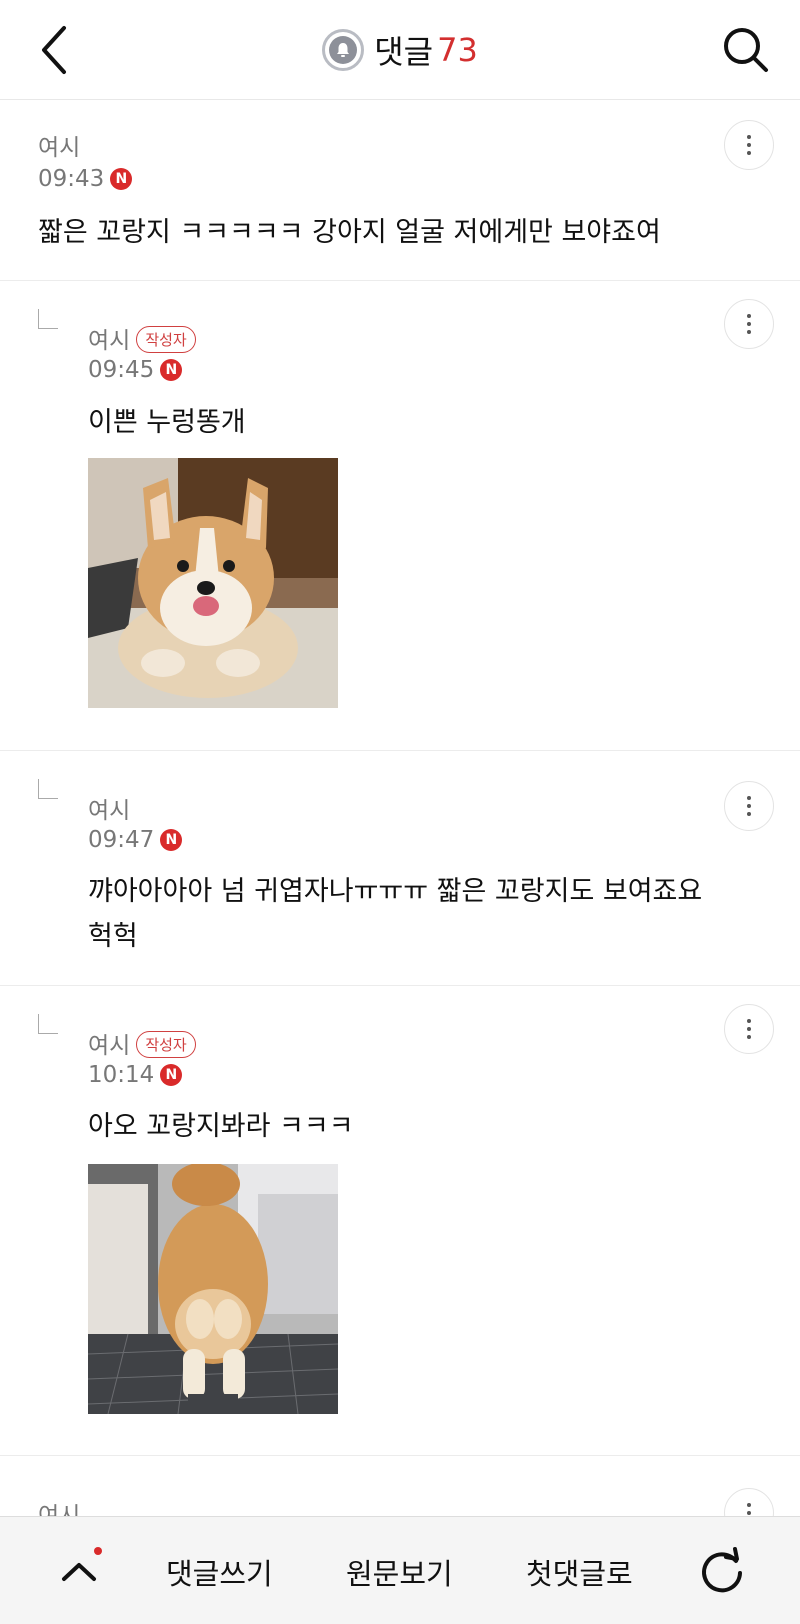 The height and width of the screenshot is (1624, 800). I want to click on search-button, so click(746, 50).